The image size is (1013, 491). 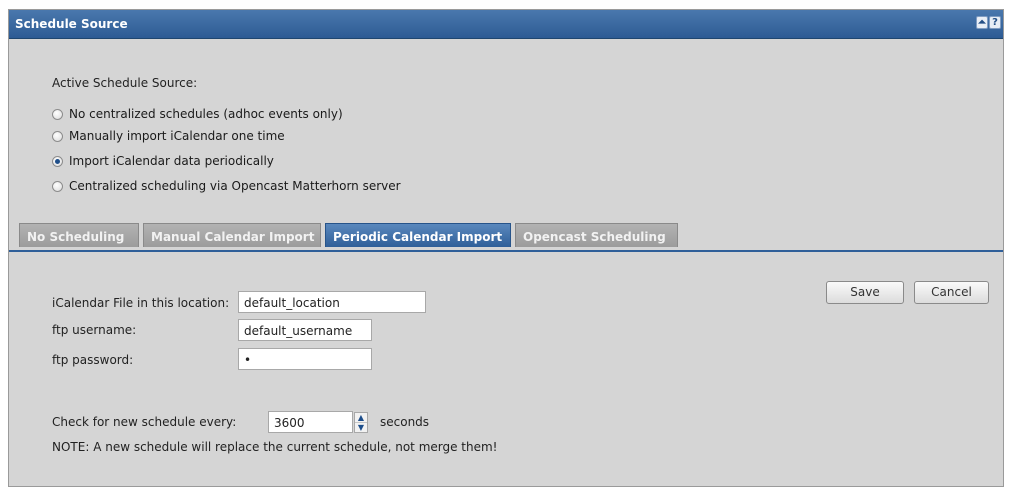 What do you see at coordinates (305, 330) in the screenshot?
I see `username-input: default_username` at bounding box center [305, 330].